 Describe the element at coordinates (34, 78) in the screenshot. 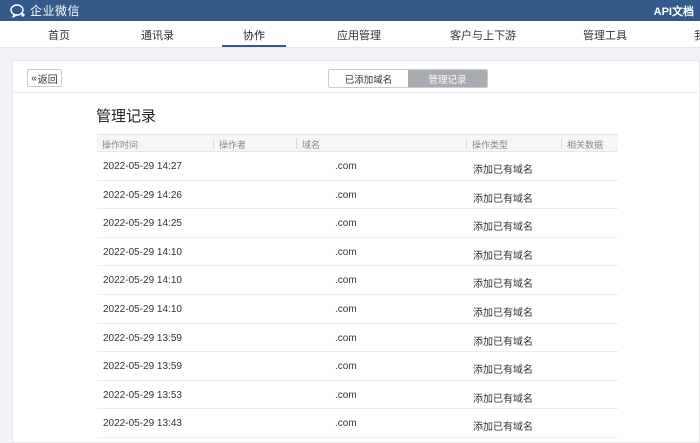

I see `double-chevron-left-icon: «` at that location.